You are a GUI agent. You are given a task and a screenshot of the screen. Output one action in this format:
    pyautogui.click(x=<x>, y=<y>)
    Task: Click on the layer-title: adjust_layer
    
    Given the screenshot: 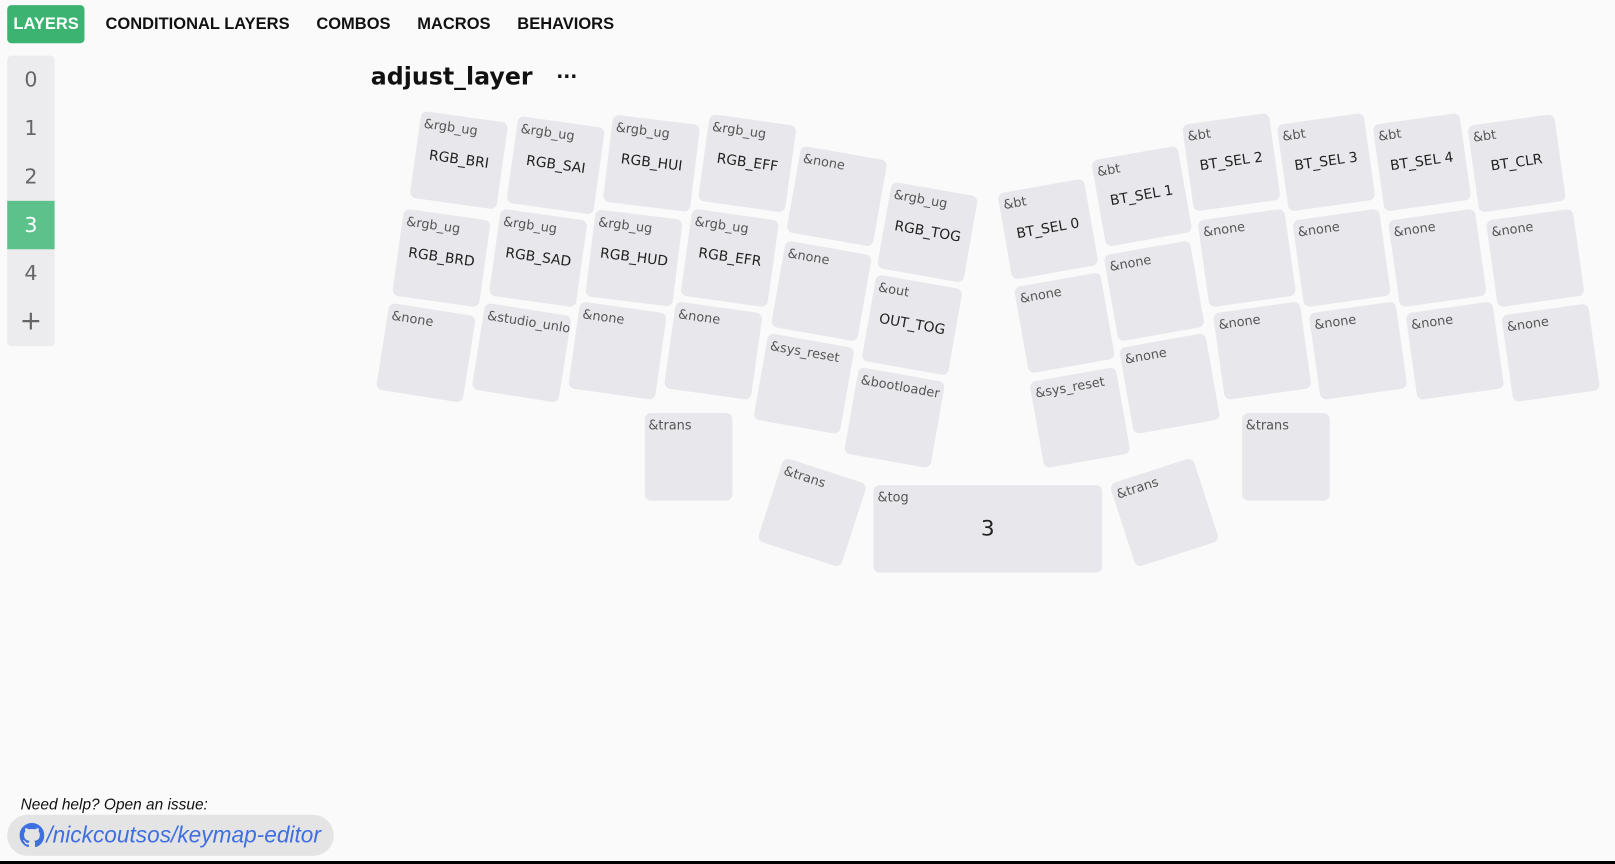 What is the action you would take?
    pyautogui.click(x=452, y=77)
    